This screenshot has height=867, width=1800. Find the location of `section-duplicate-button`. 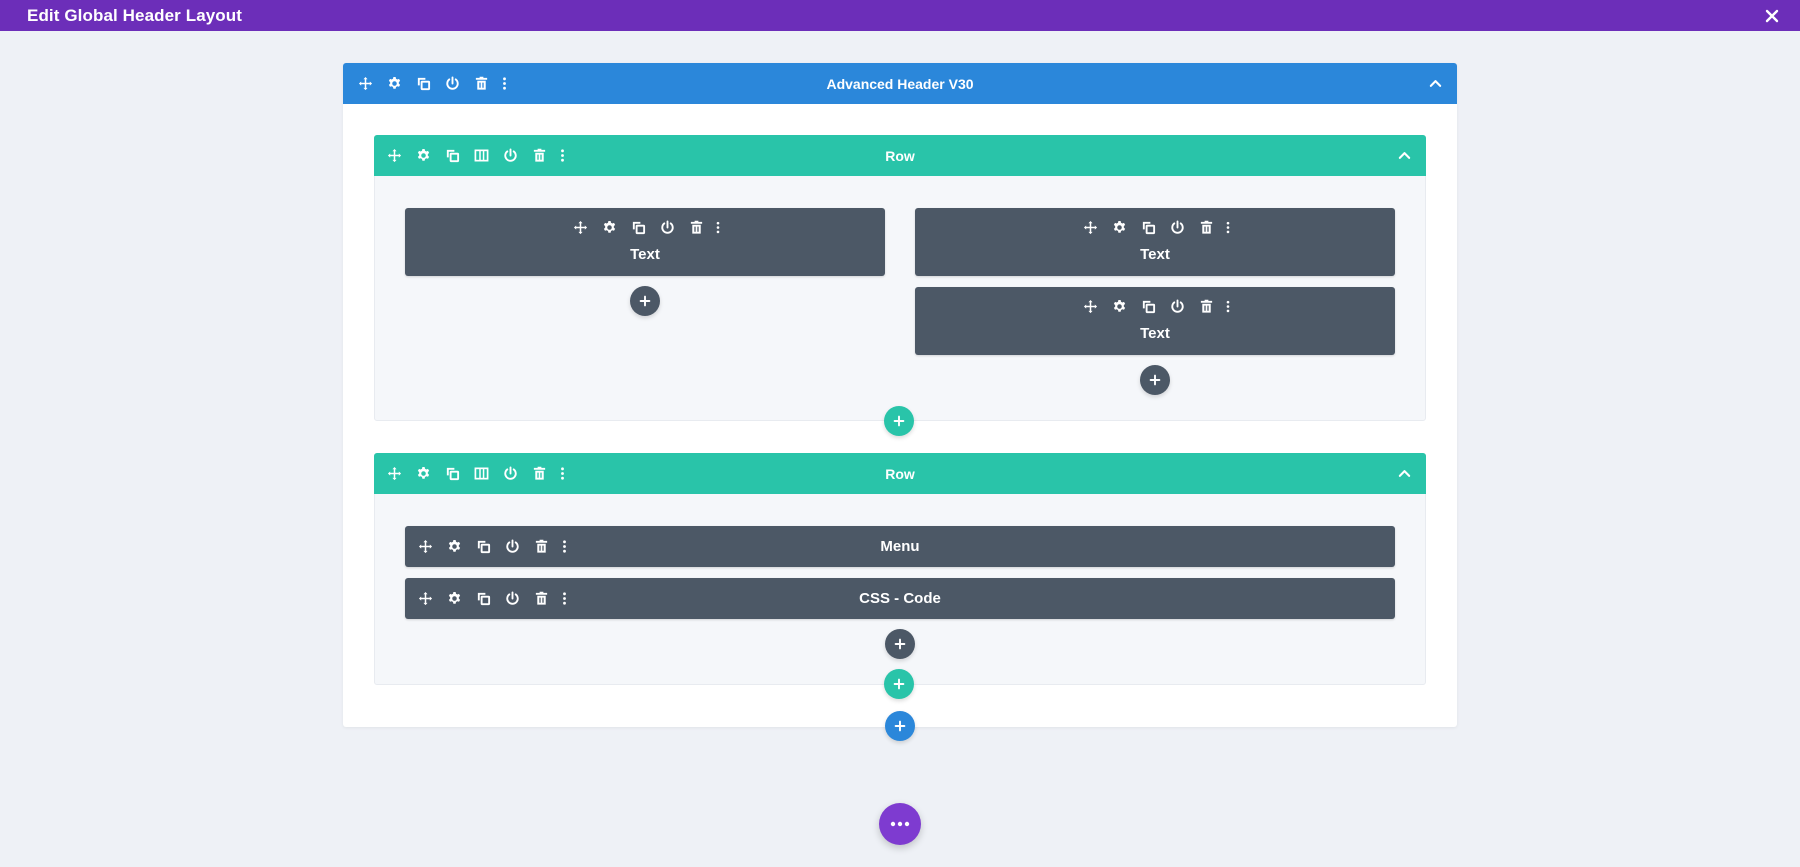

section-duplicate-button is located at coordinates (423, 83).